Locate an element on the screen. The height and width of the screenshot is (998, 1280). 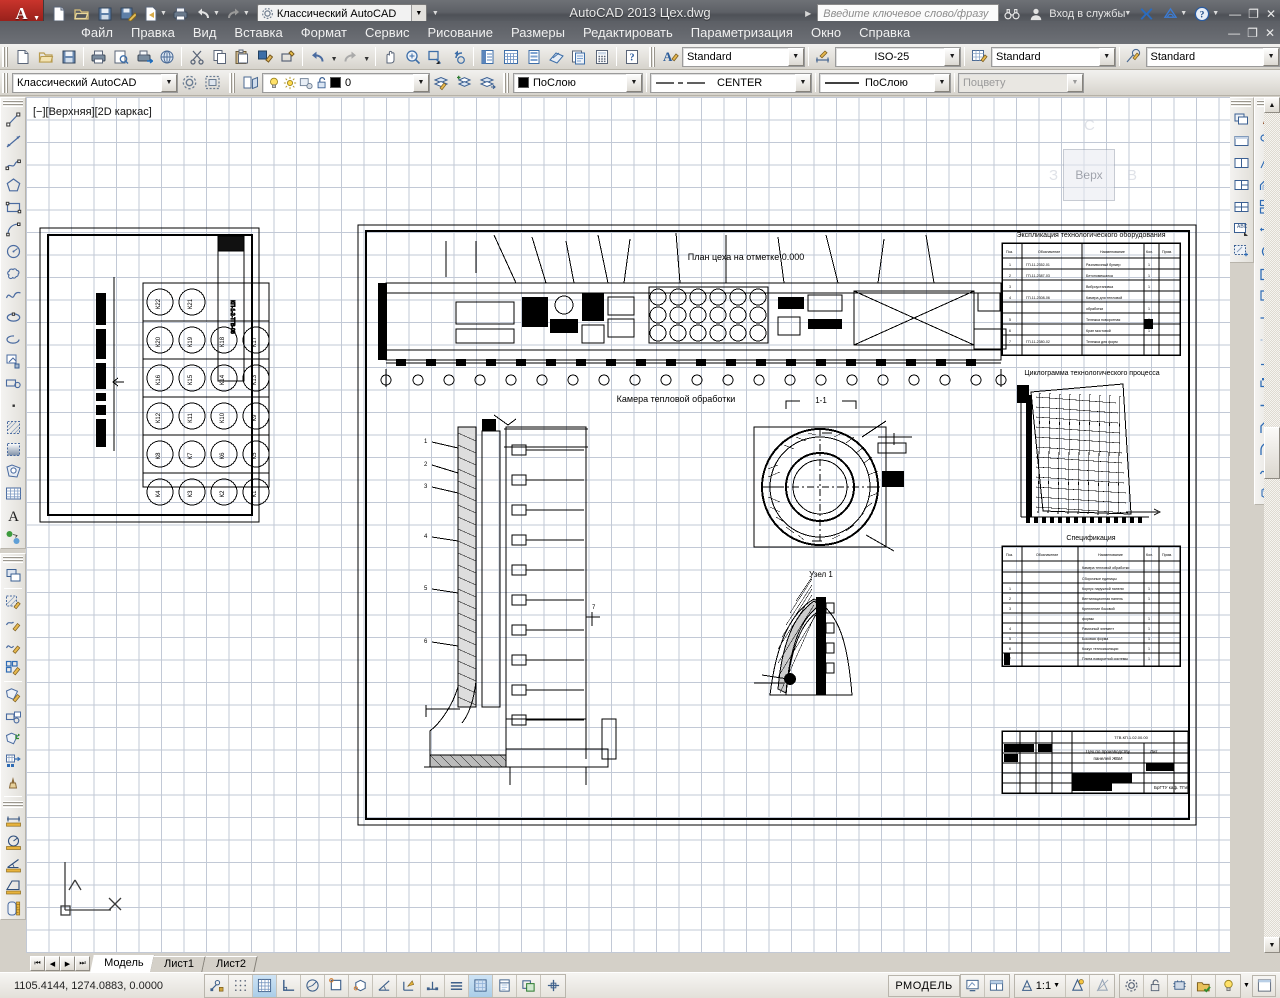
hatch-icon is located at coordinates (13, 427).